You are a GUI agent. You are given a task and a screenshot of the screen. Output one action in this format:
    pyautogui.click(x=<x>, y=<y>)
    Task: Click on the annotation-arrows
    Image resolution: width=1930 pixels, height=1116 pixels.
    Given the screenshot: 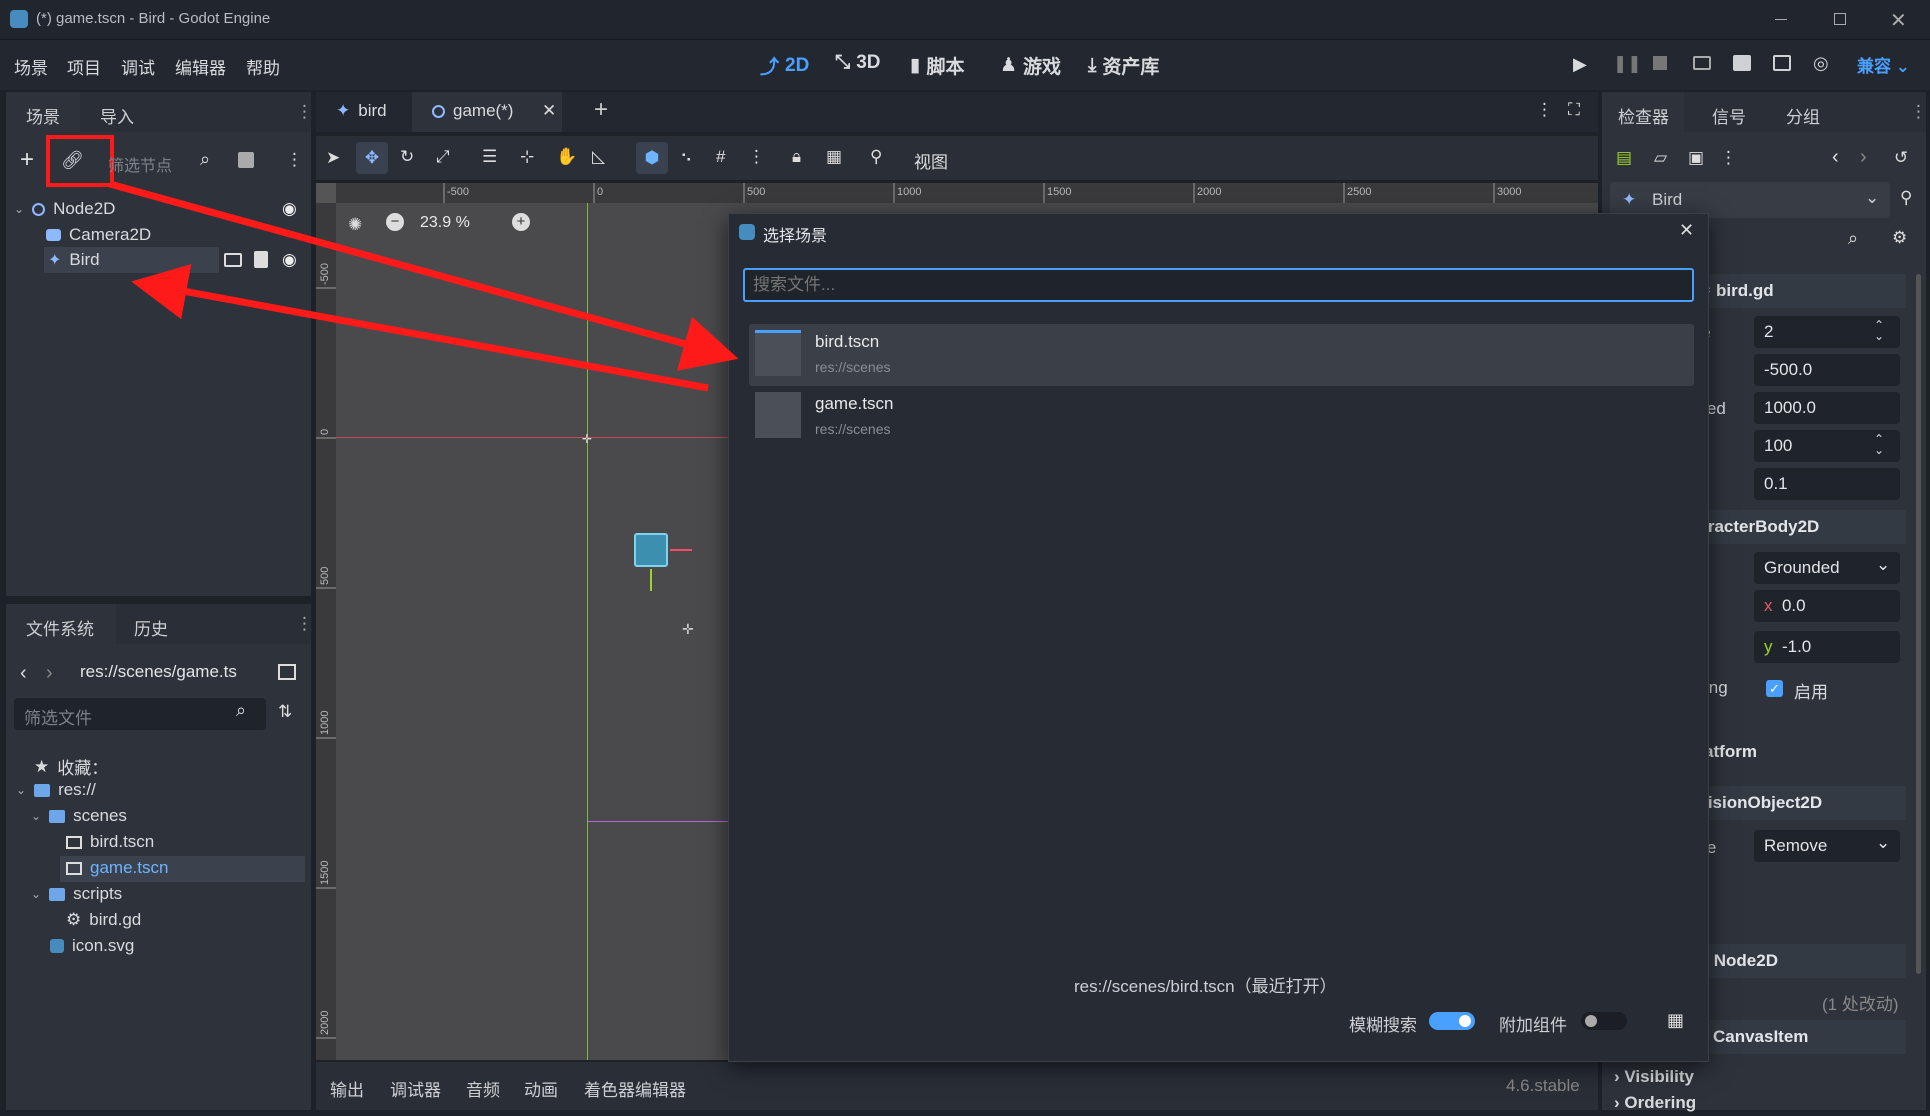 What is the action you would take?
    pyautogui.click(x=424, y=286)
    